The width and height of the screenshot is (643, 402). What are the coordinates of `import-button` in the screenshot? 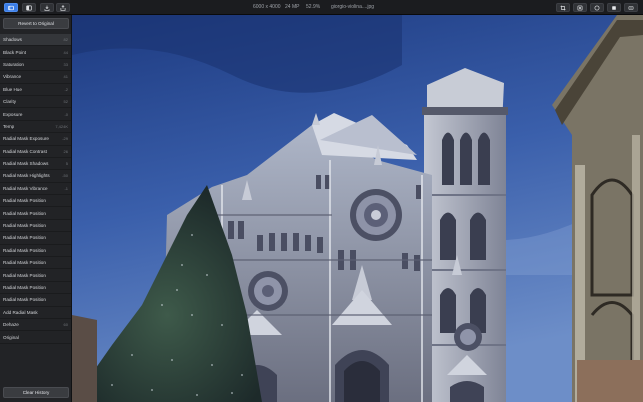 It's located at (47, 7).